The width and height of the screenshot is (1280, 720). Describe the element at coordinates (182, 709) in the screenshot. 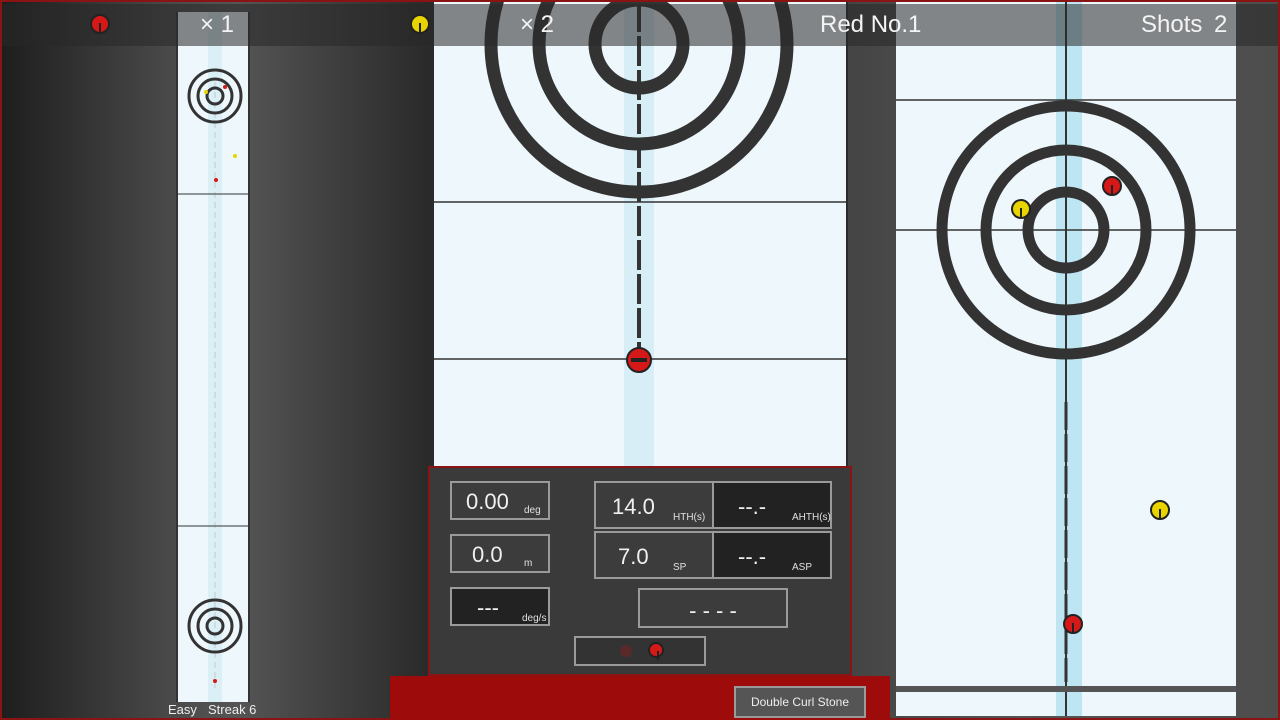

I see `difficulty-label: Easy` at that location.